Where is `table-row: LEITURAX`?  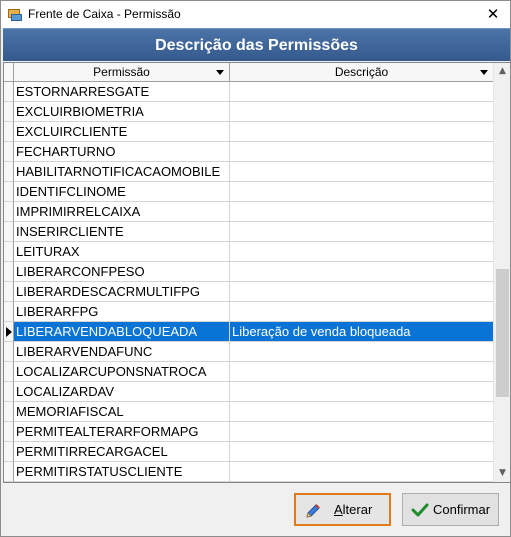
table-row: LEITURAX is located at coordinates (248, 252).